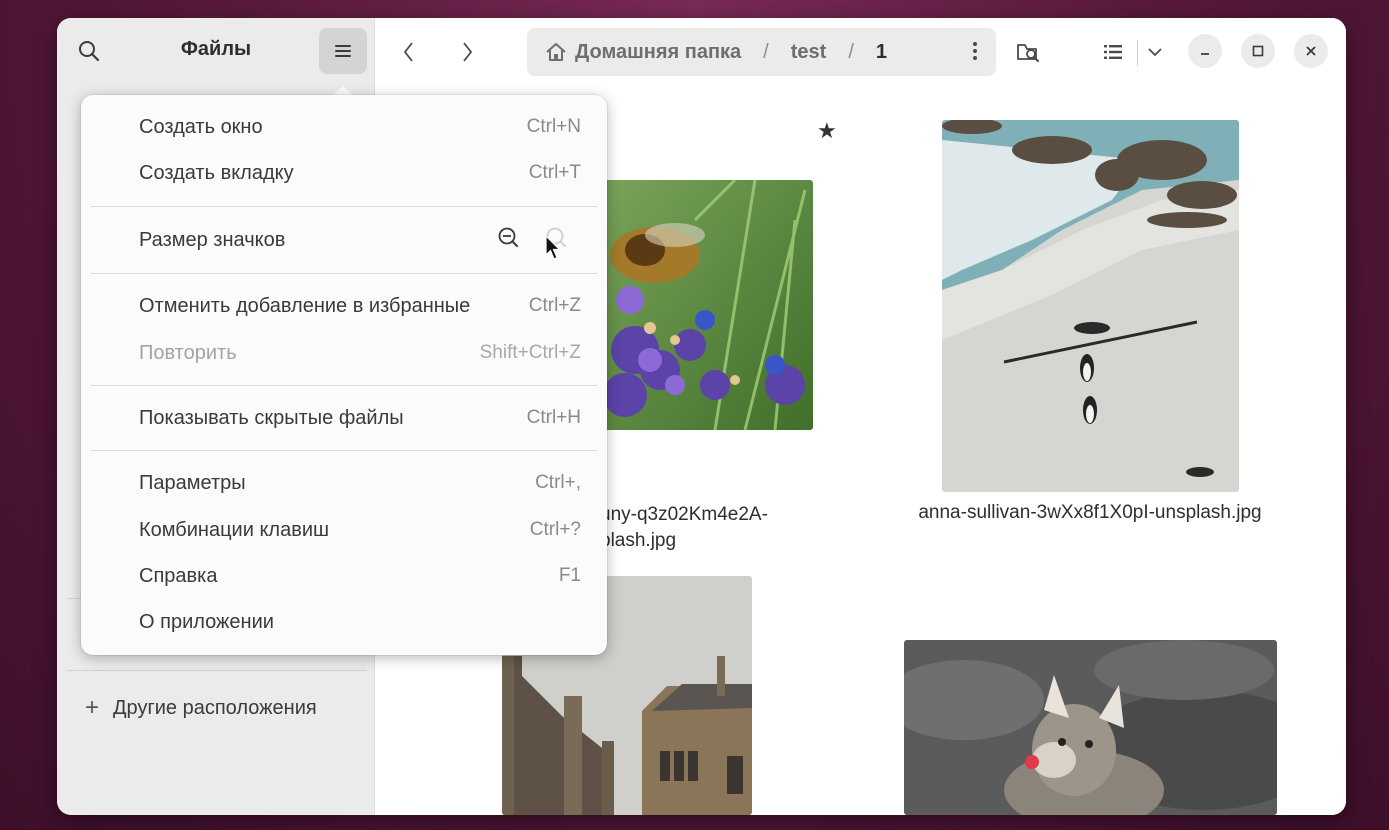  I want to click on menu-item-shortcuts: Комбинации клавиш Ctrl+?, so click(360, 530).